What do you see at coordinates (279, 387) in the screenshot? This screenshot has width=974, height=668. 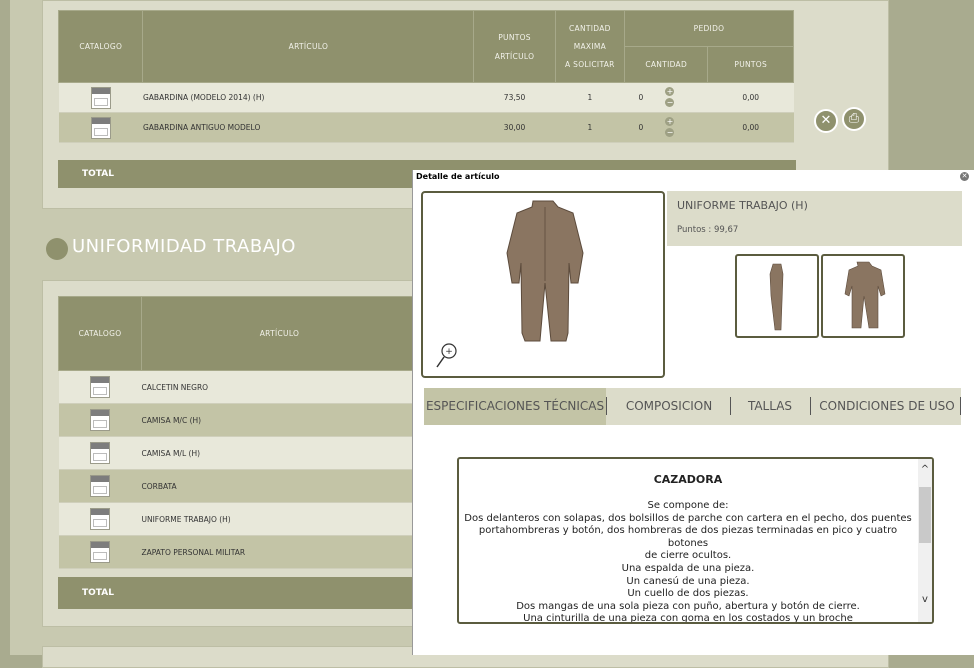 I see `row-articulo: CALCETIN NEGRO` at bounding box center [279, 387].